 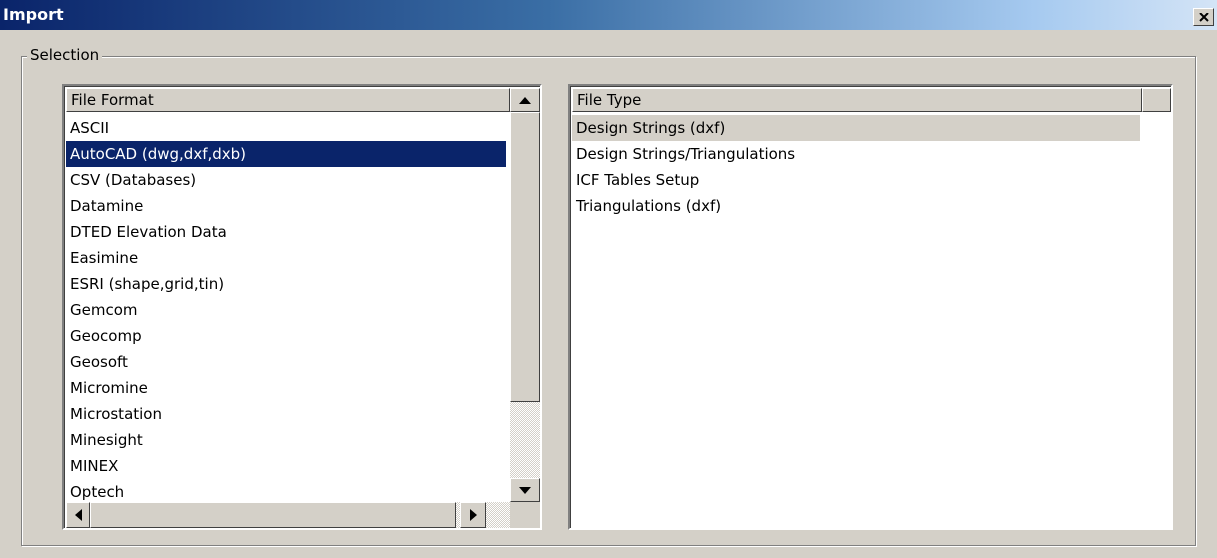 I want to click on list-item: Datamine, so click(x=286, y=206).